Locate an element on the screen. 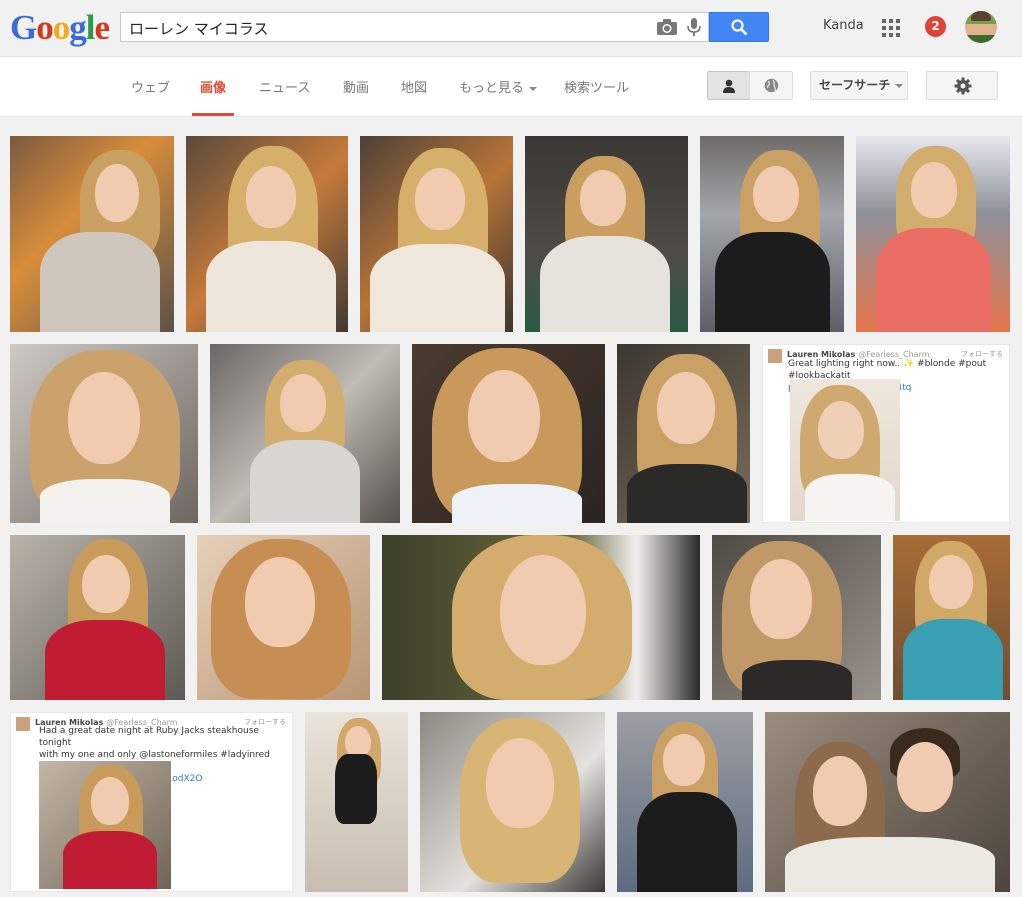 The width and height of the screenshot is (1022, 897). active-tab-indicator is located at coordinates (213, 114).